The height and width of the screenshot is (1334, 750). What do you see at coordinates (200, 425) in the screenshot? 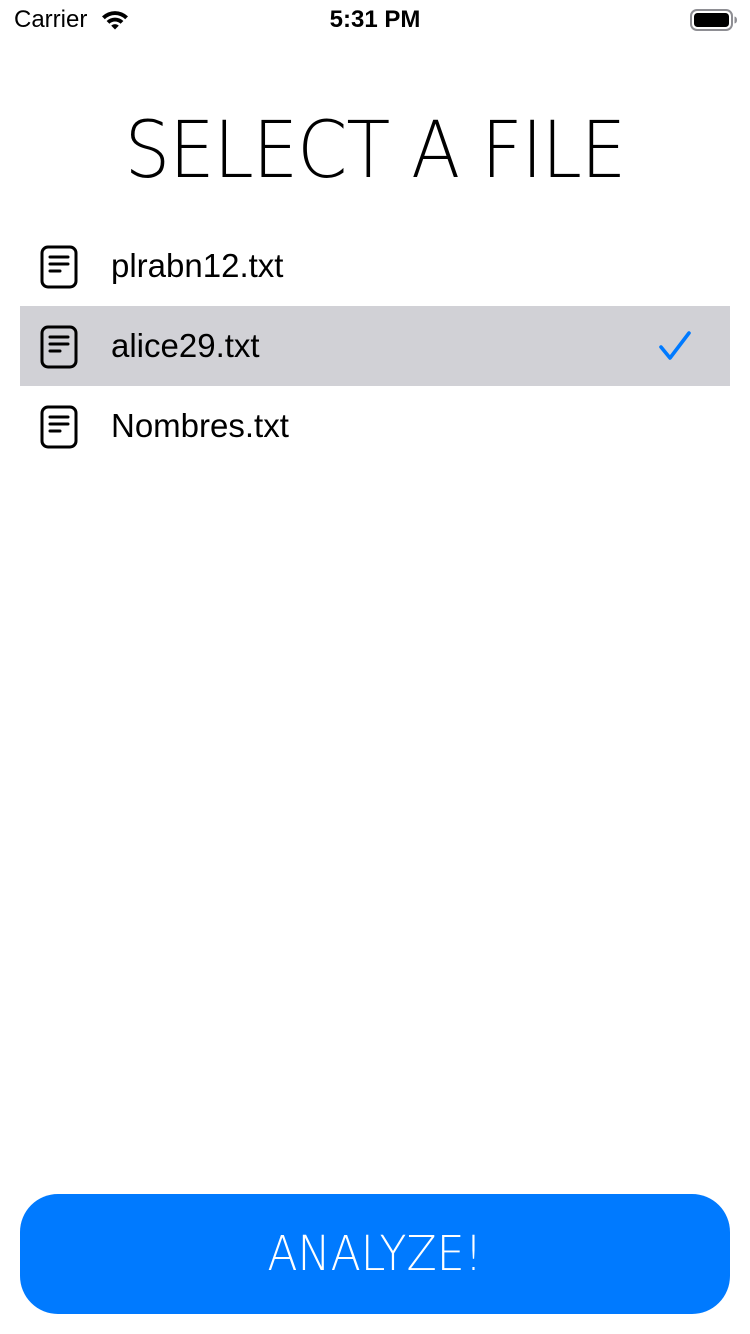
I see `file-name: Nombres.txt` at bounding box center [200, 425].